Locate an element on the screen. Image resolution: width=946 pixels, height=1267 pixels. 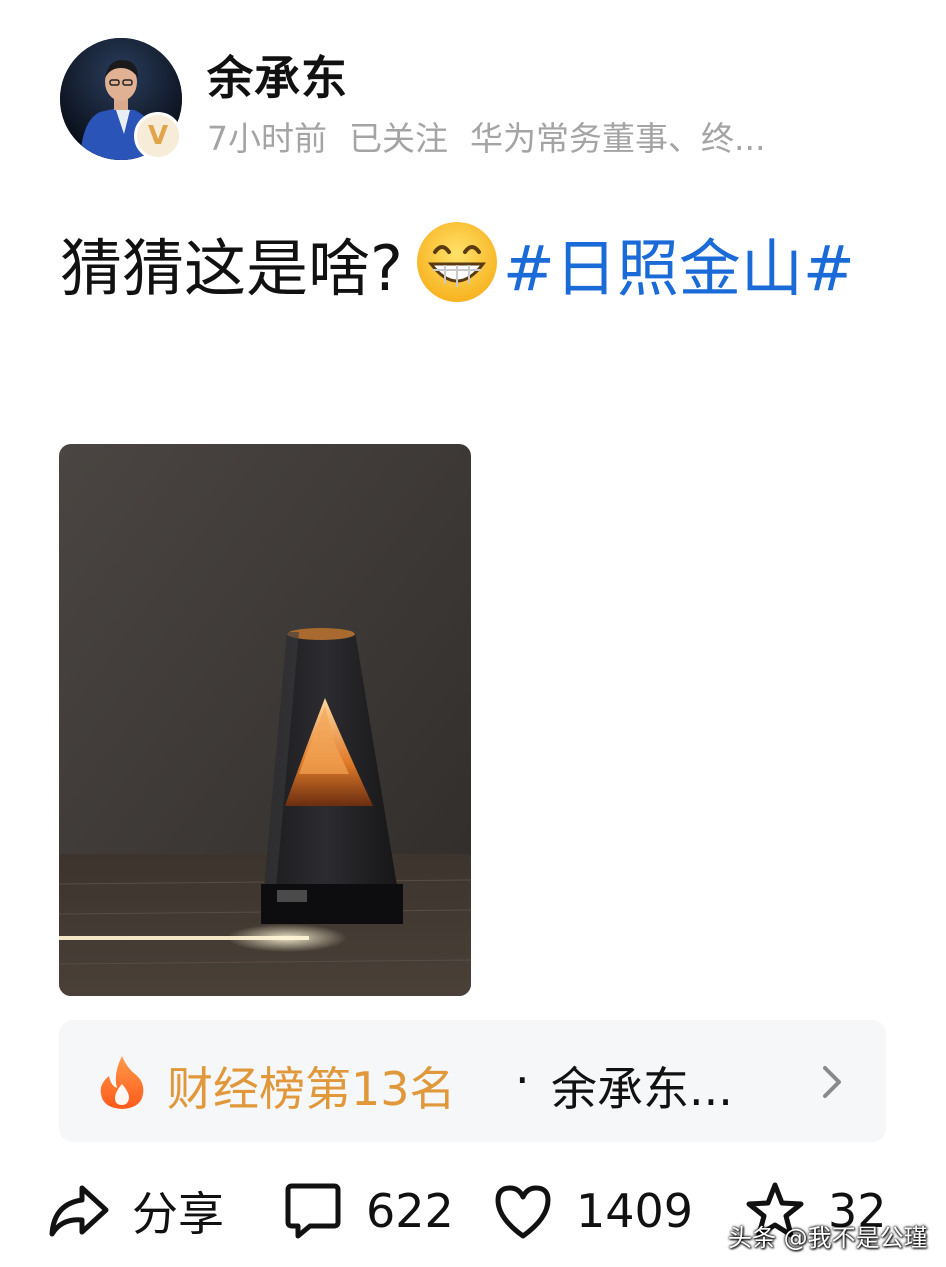
comment-count: 622 is located at coordinates (410, 1211).